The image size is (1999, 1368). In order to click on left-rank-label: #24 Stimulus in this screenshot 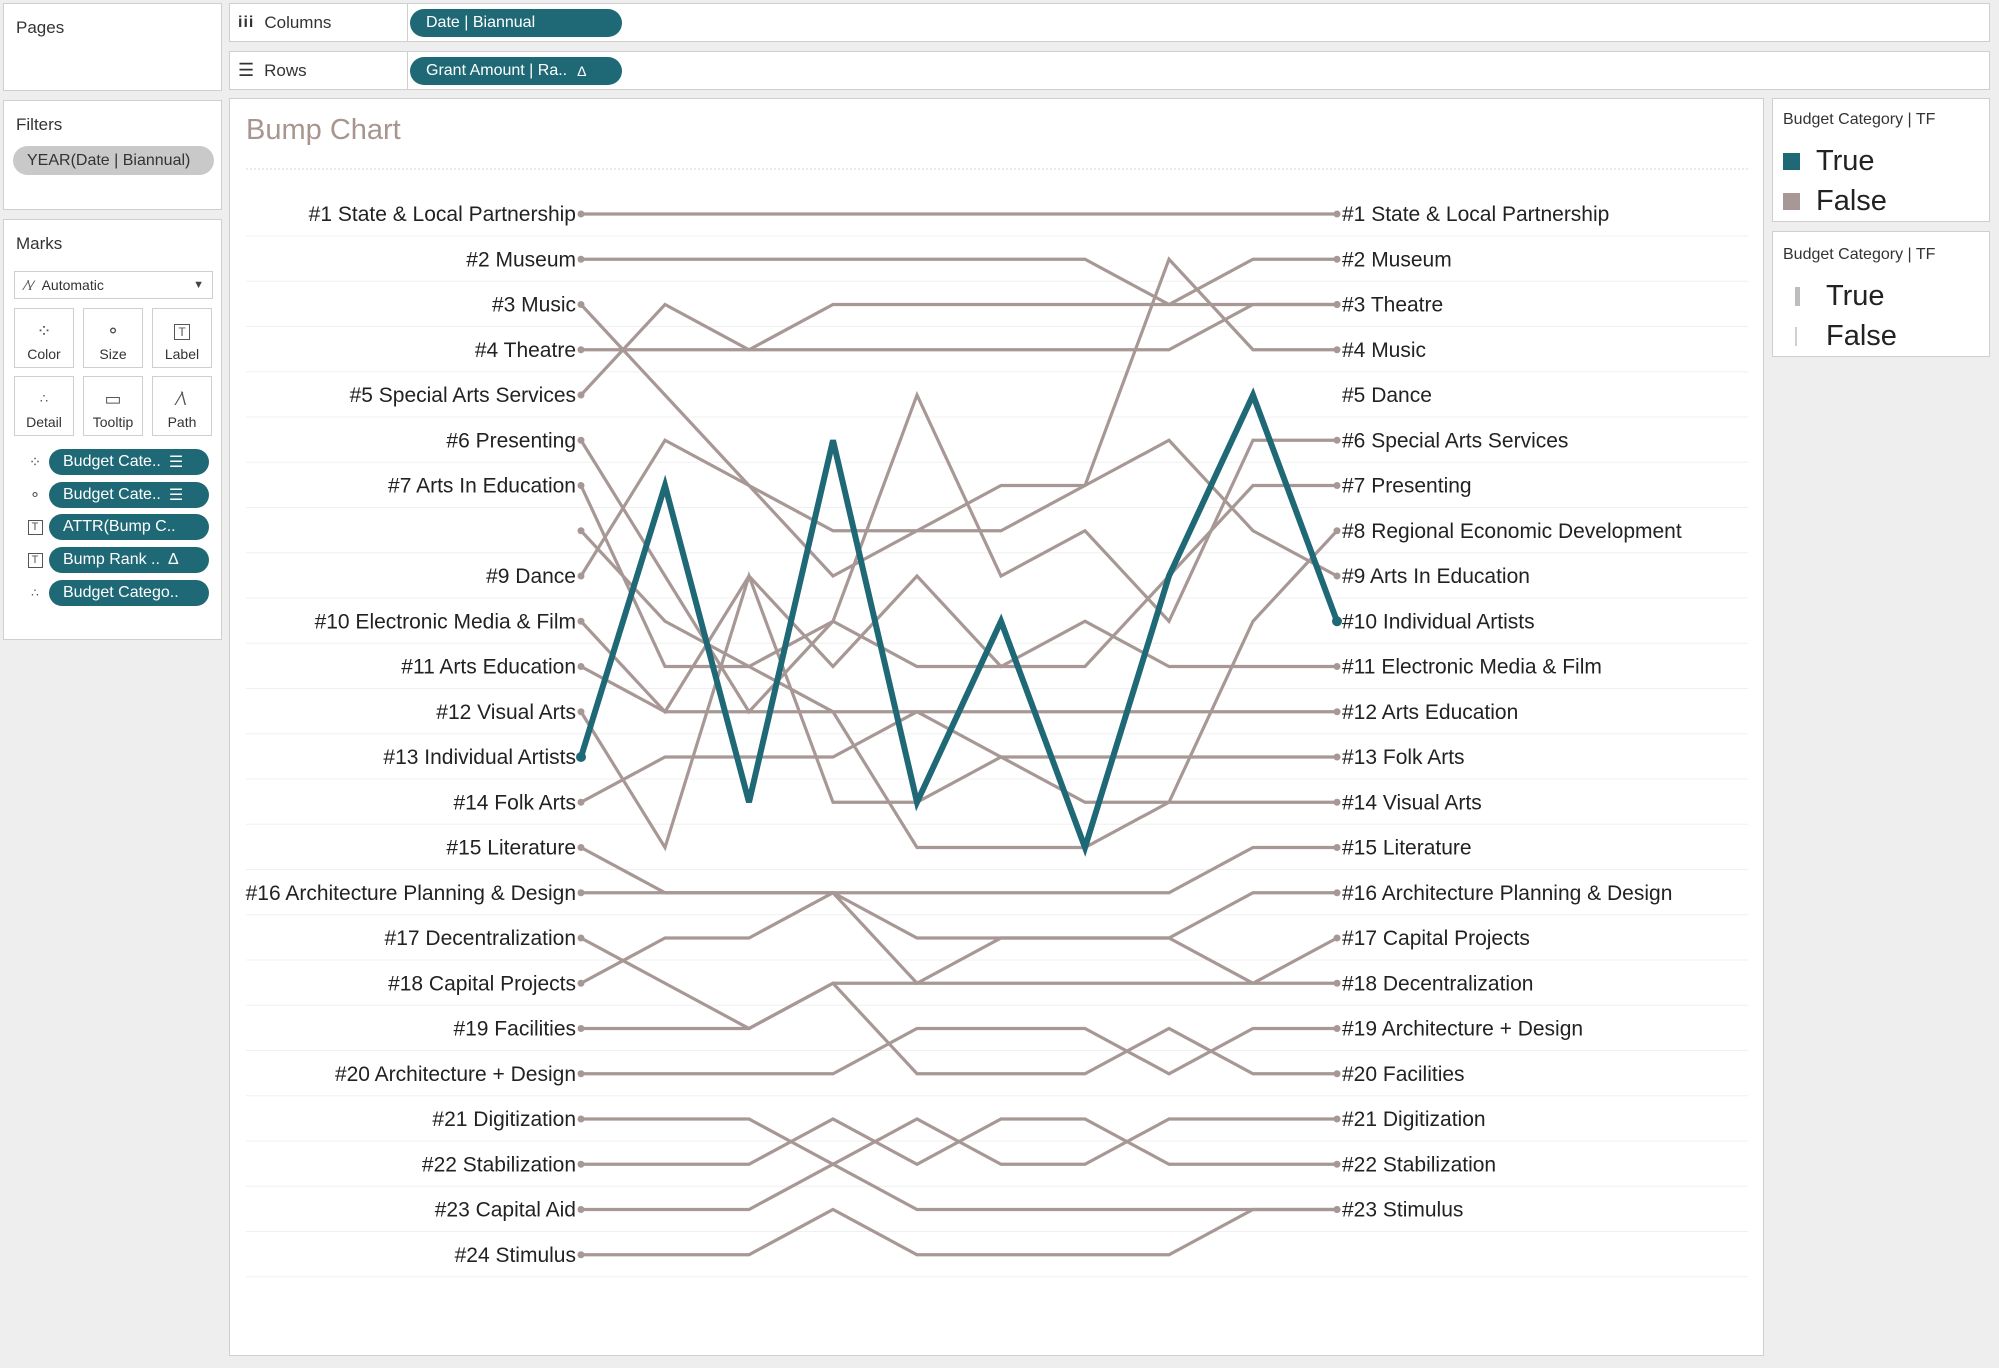, I will do `click(515, 1255)`.